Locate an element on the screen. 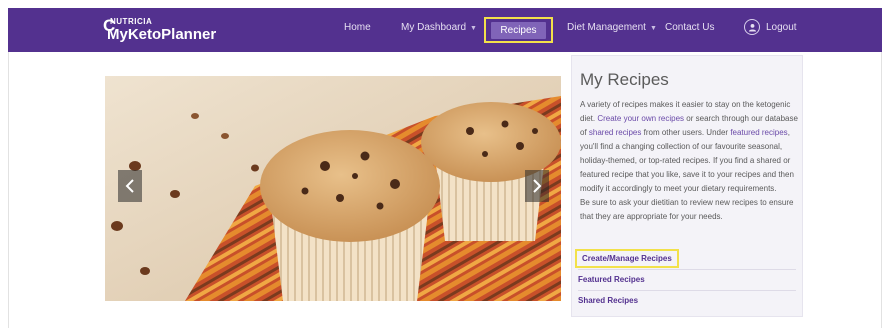 Image resolution: width=890 pixels, height=328 pixels. site-logo: C NUTRICIA MyKetoPlanner is located at coordinates (160, 30).